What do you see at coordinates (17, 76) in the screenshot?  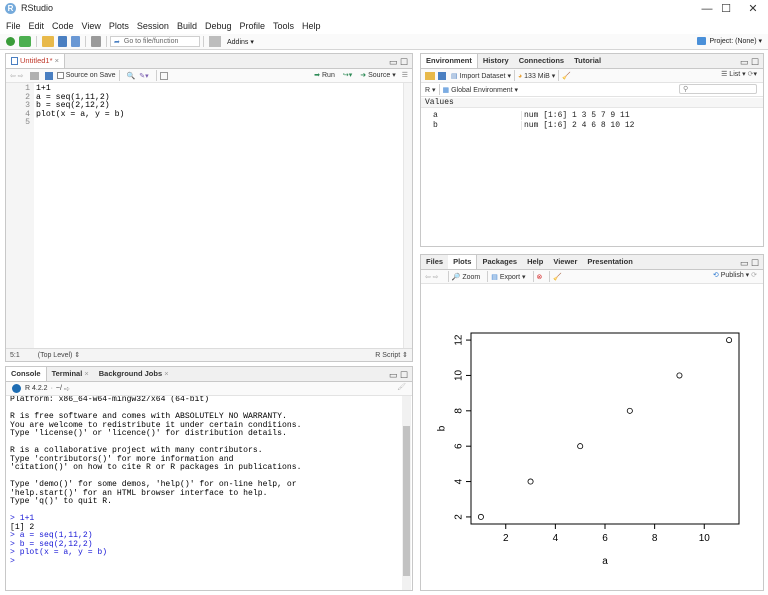 I see `back-forward-icon: ⇦ ⇨` at bounding box center [17, 76].